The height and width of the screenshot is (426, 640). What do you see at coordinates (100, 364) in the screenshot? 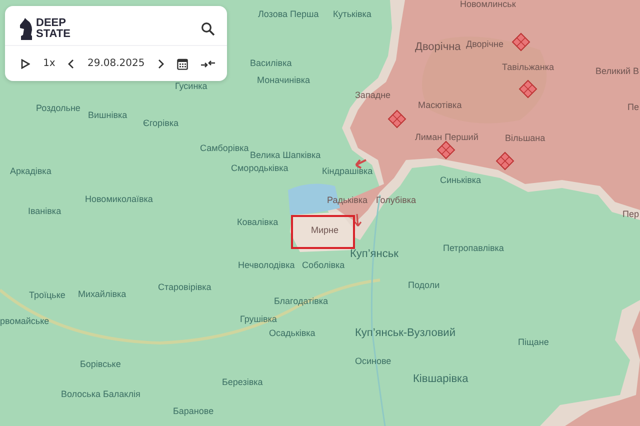
I see `place-label: Борівське` at bounding box center [100, 364].